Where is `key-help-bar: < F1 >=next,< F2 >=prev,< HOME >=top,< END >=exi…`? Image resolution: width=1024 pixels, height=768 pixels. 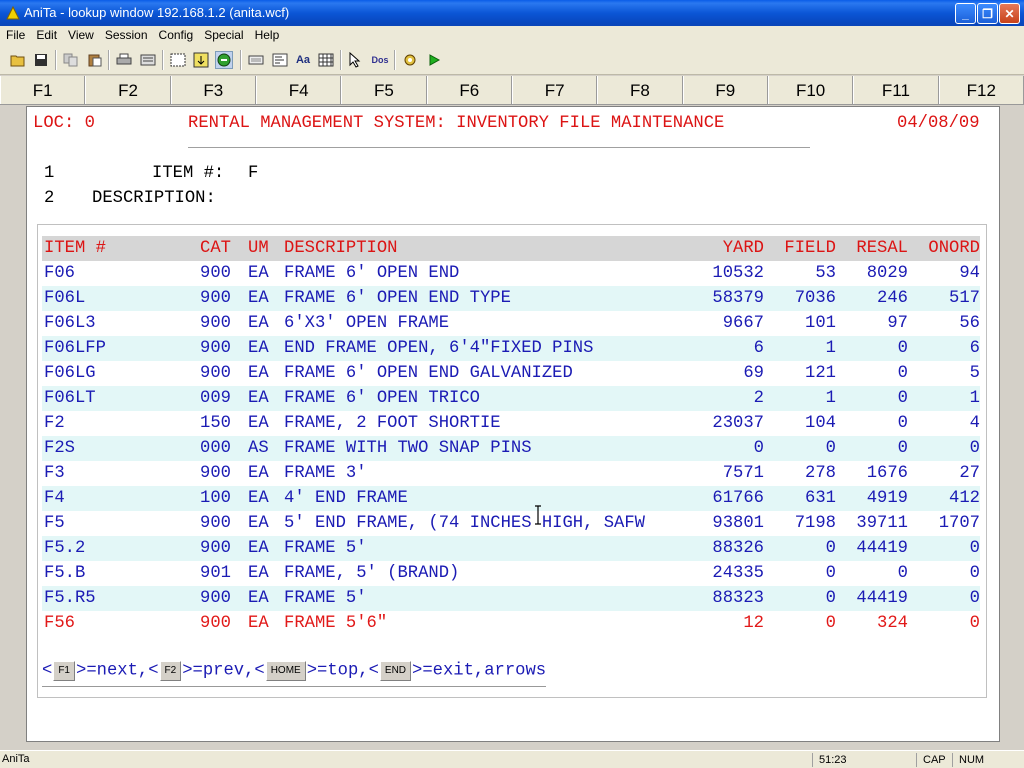 key-help-bar: < F1 >=next,< F2 >=prev,< HOME >=top,< END >=exi… is located at coordinates (294, 674).